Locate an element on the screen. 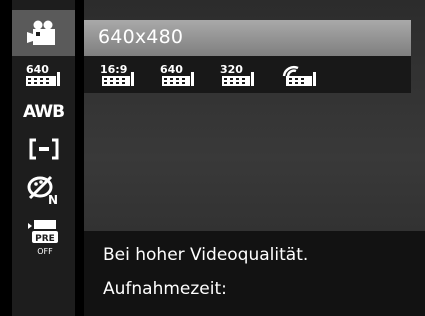 This screenshot has width=425, height=316. pre-record-icon: PRE OFF is located at coordinates (42, 238).